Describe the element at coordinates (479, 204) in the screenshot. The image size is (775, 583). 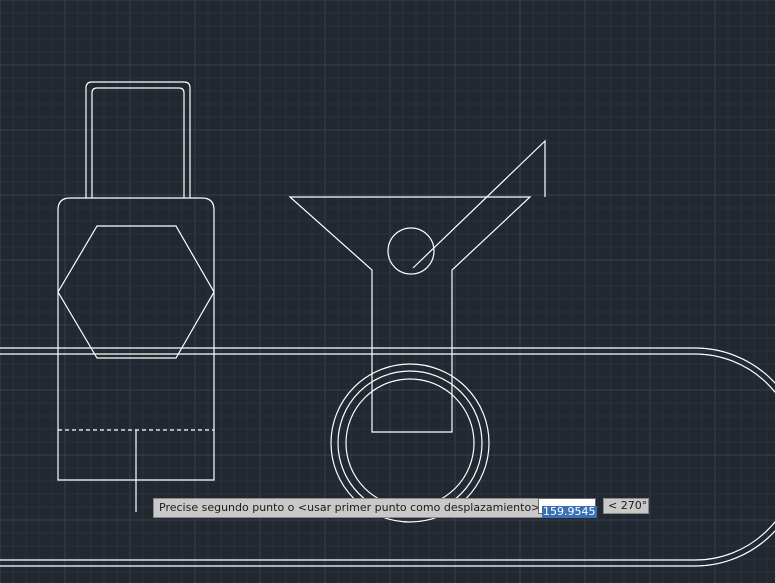
I see `lever-line` at that location.